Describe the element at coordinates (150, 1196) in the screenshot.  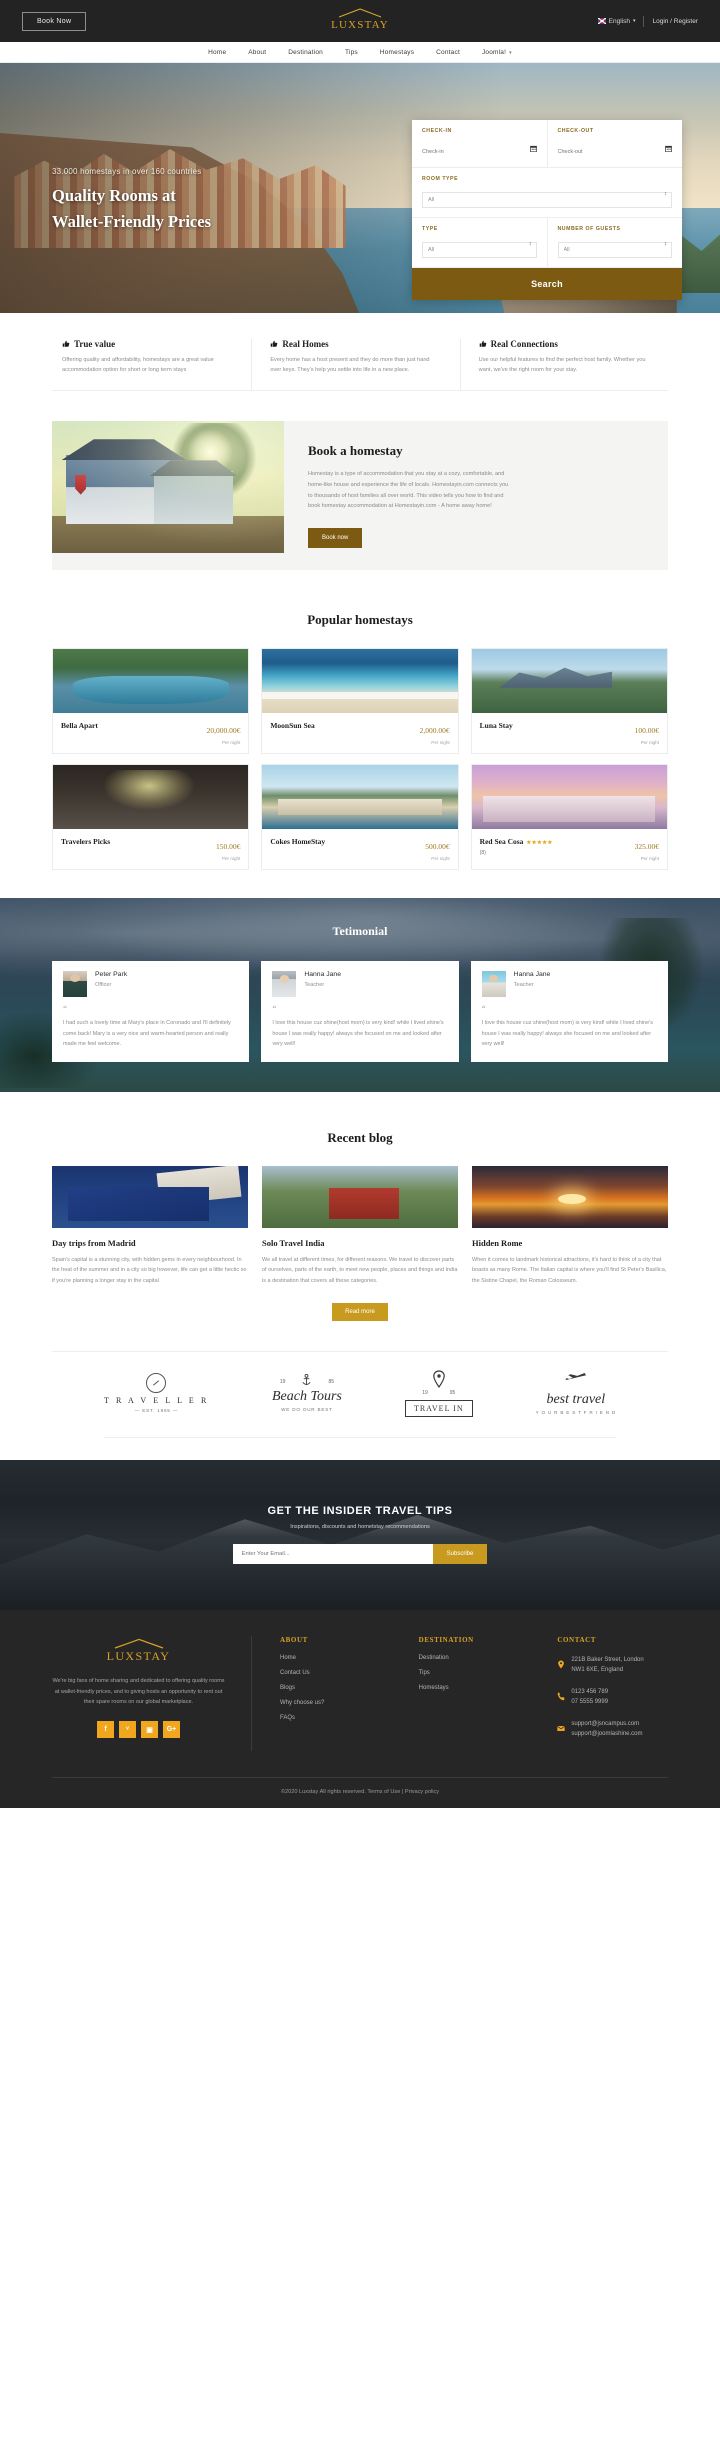
I see `blog-card-image` at that location.